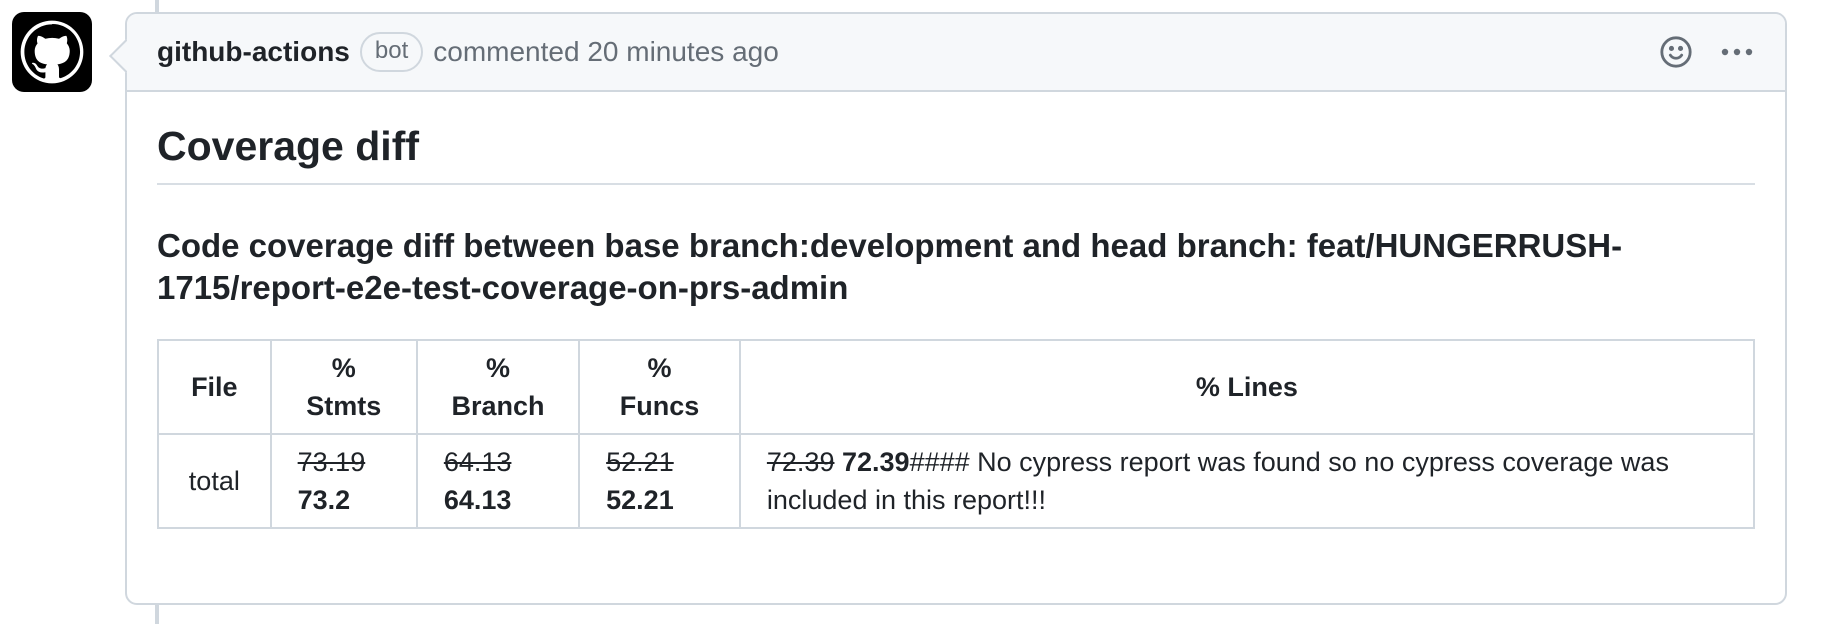 This screenshot has height=624, width=1834. I want to click on header-branch-label: Branch, so click(498, 406).